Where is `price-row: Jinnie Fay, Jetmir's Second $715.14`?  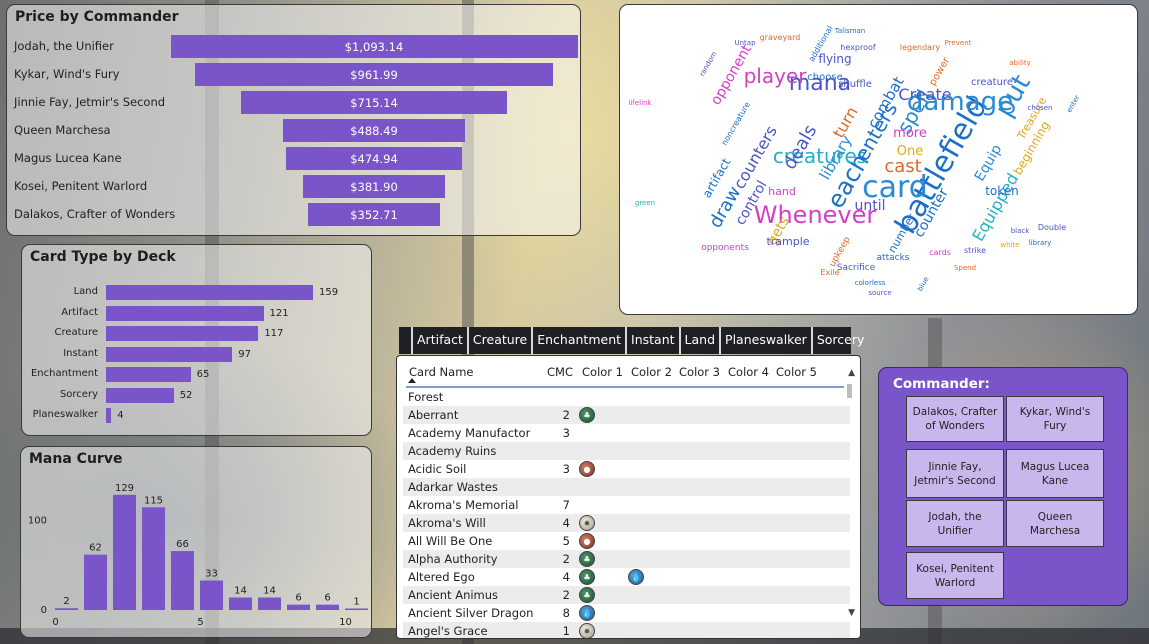
price-row: Jinnie Fay, Jetmir's Second $715.14 is located at coordinates (293, 103).